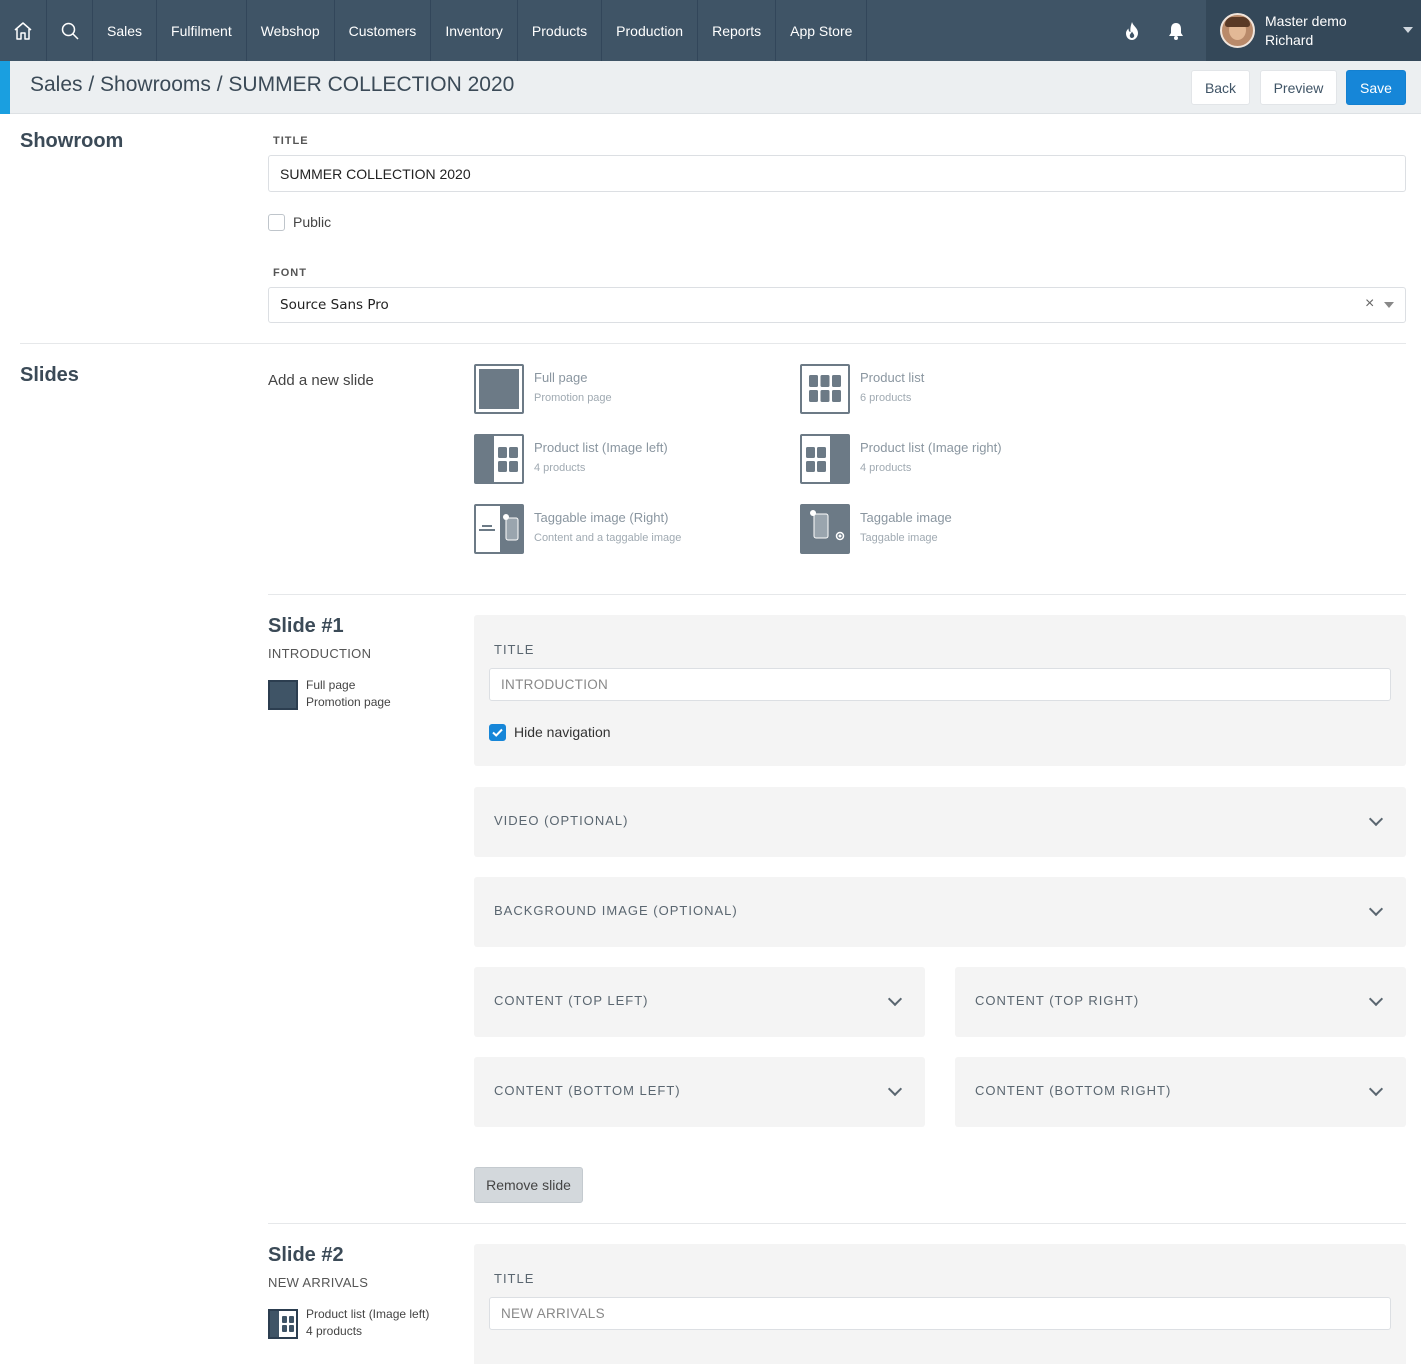 The image size is (1421, 1364). I want to click on public-checkbox, so click(276, 222).